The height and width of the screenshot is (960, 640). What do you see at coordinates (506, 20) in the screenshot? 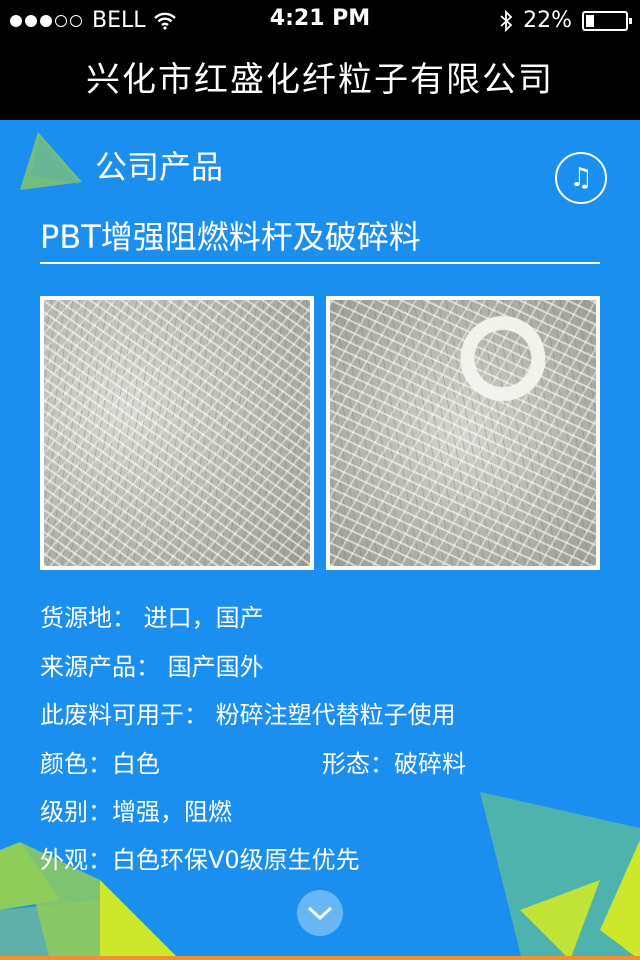
I see `bluetooth-icon` at bounding box center [506, 20].